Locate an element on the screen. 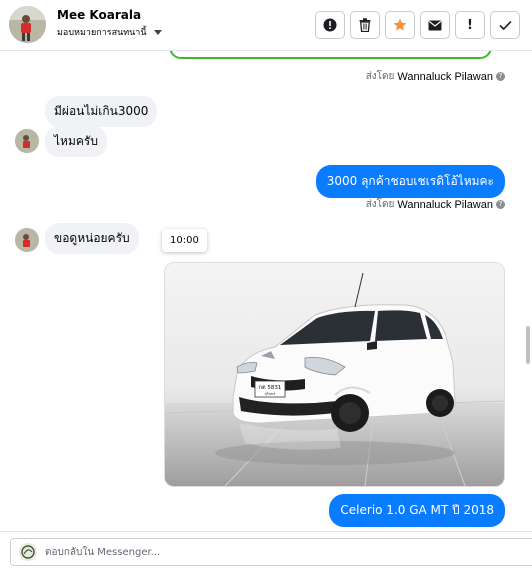  alert-circle-icon is located at coordinates (330, 25).